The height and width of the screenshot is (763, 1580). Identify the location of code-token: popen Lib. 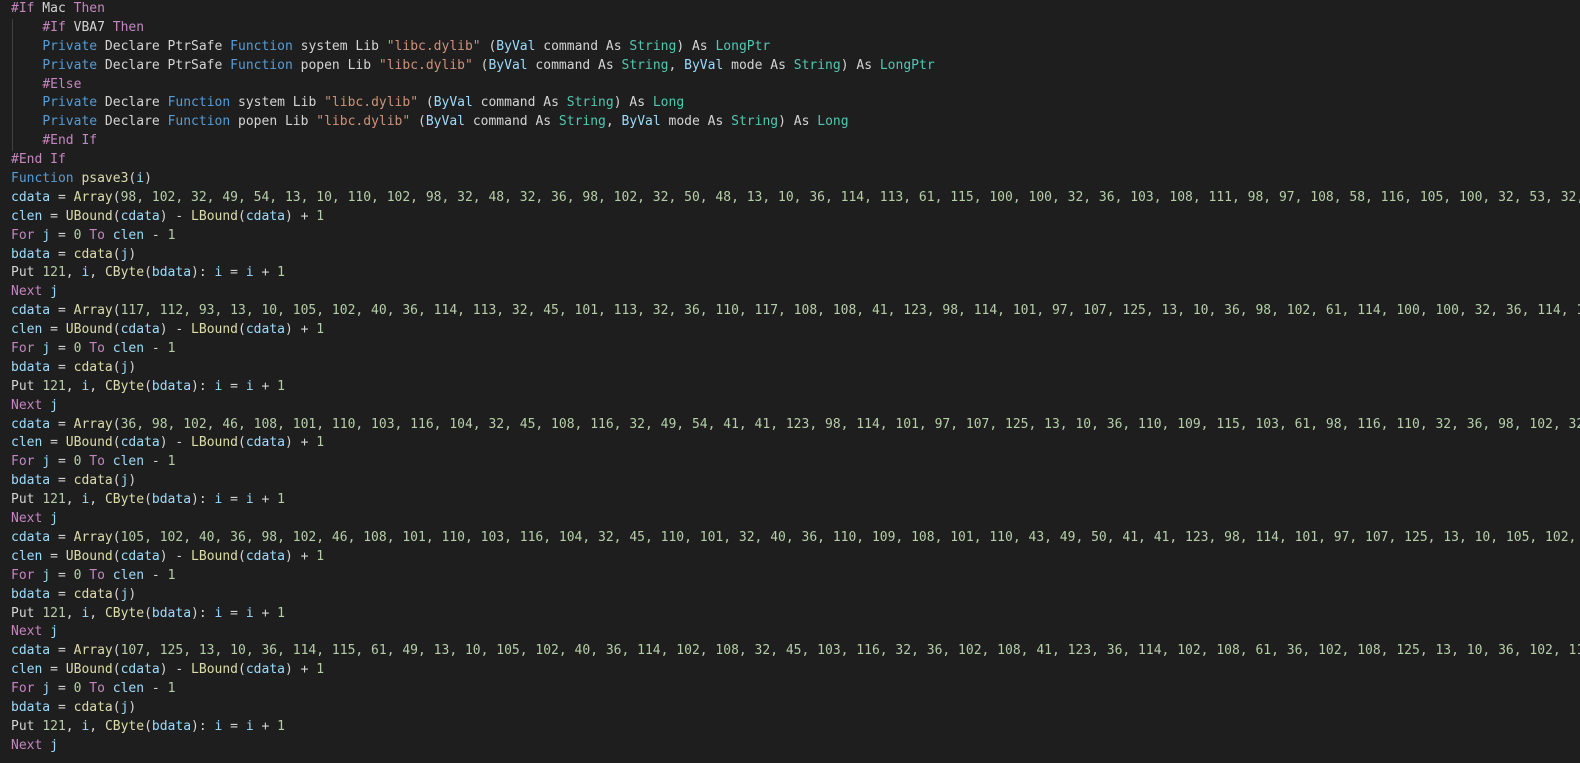
(335, 65).